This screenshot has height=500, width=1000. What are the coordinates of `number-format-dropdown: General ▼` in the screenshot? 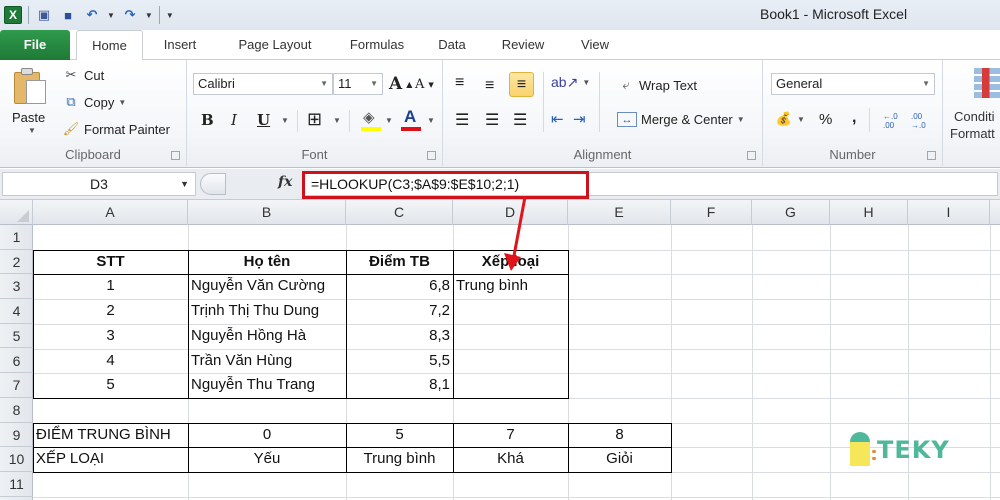 It's located at (853, 84).